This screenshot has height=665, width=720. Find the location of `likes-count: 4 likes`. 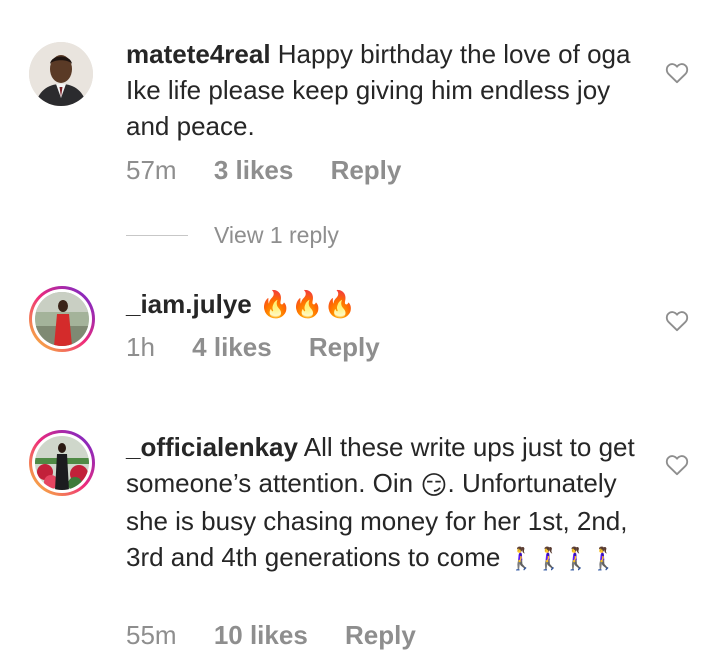

likes-count: 4 likes is located at coordinates (232, 347).